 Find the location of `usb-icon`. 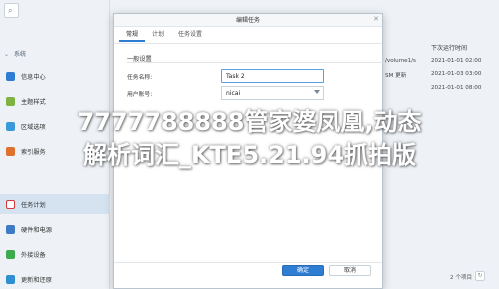

usb-icon is located at coordinates (10, 254).